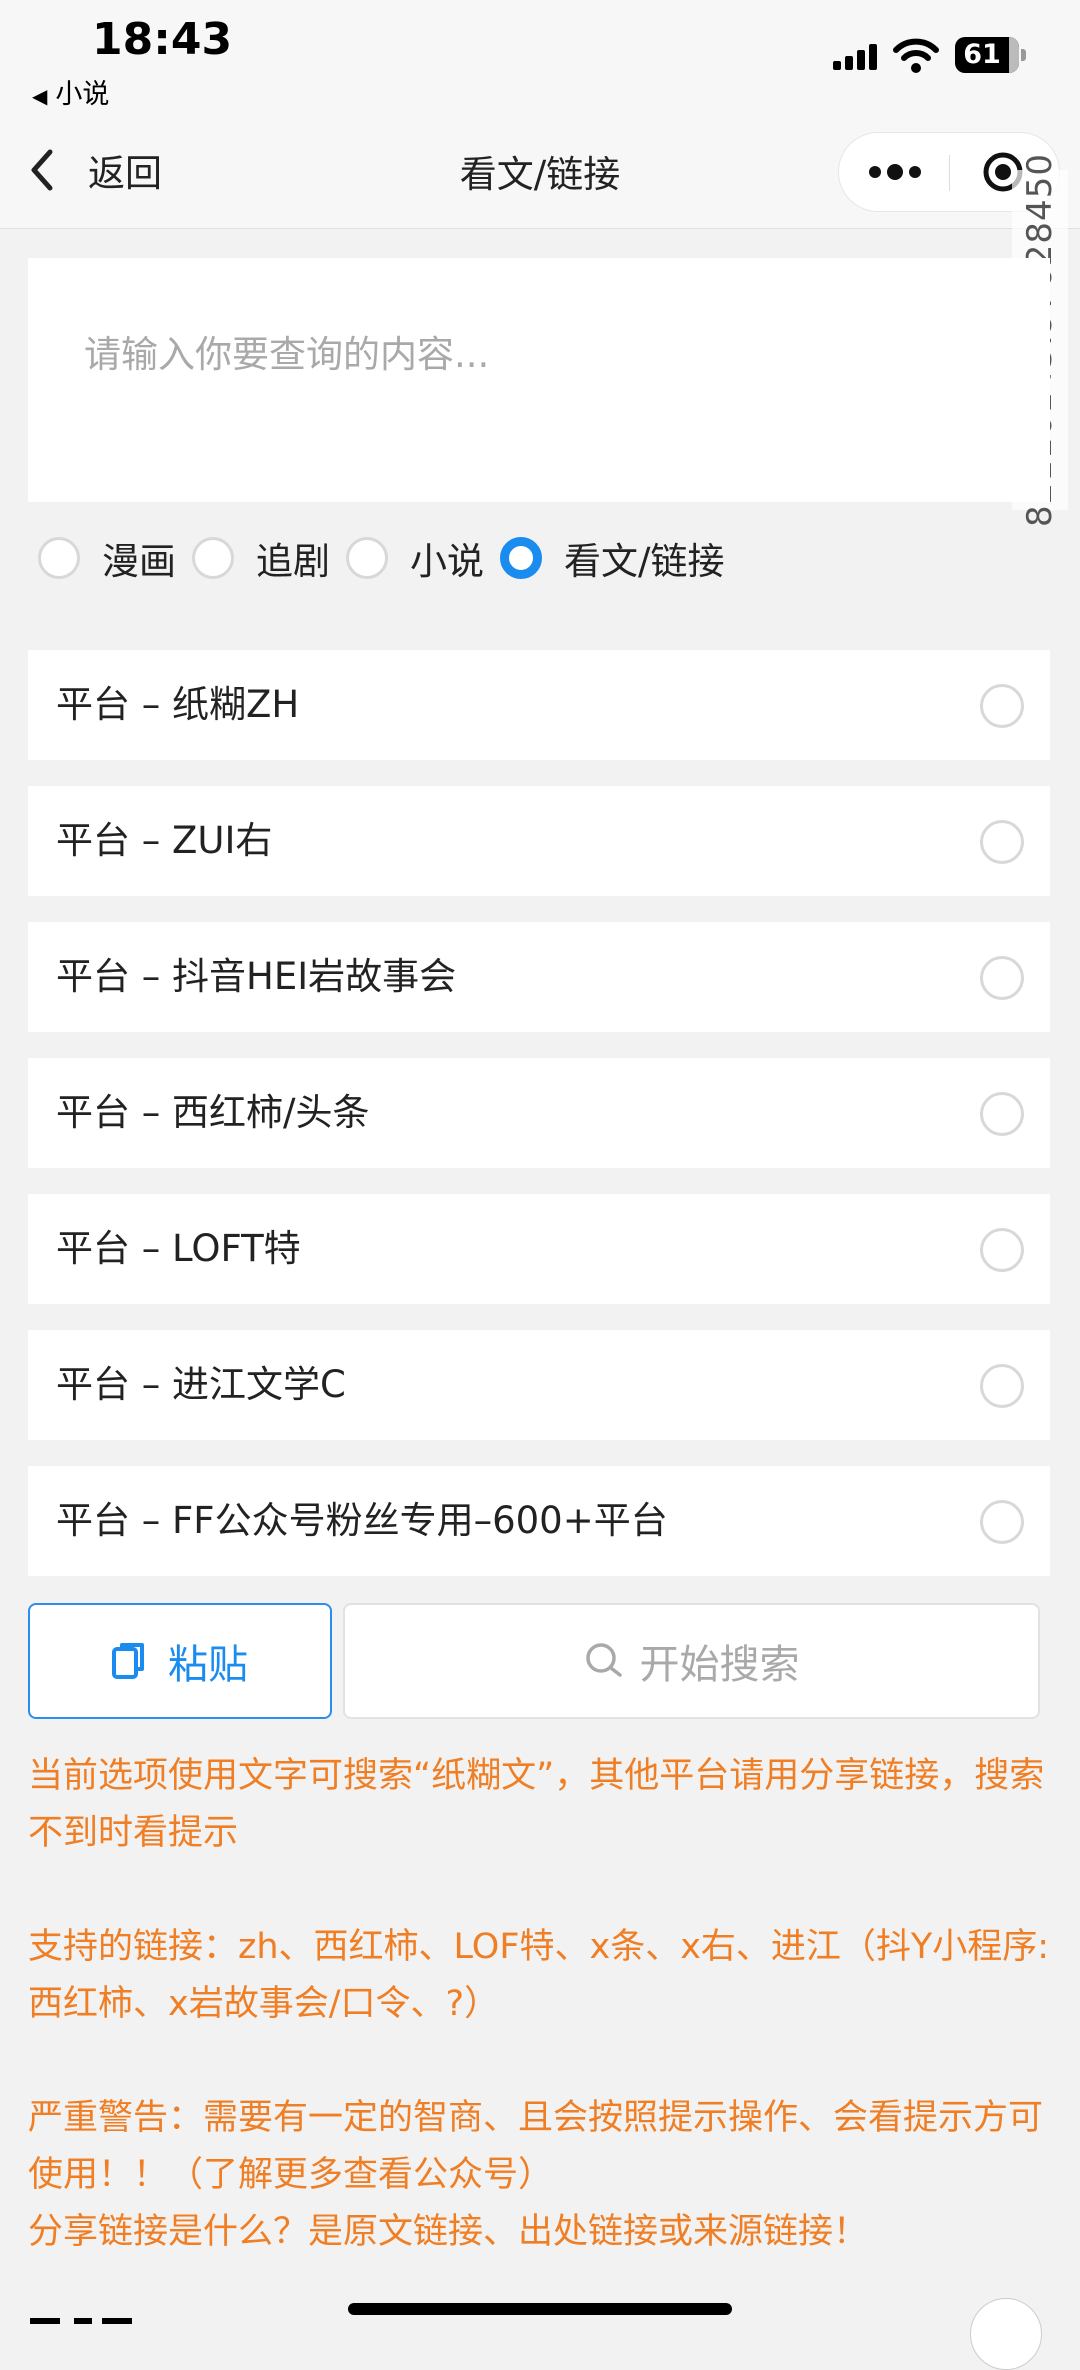  What do you see at coordinates (178, 1248) in the screenshot?
I see `platform-label: 平台 – LOFT特` at bounding box center [178, 1248].